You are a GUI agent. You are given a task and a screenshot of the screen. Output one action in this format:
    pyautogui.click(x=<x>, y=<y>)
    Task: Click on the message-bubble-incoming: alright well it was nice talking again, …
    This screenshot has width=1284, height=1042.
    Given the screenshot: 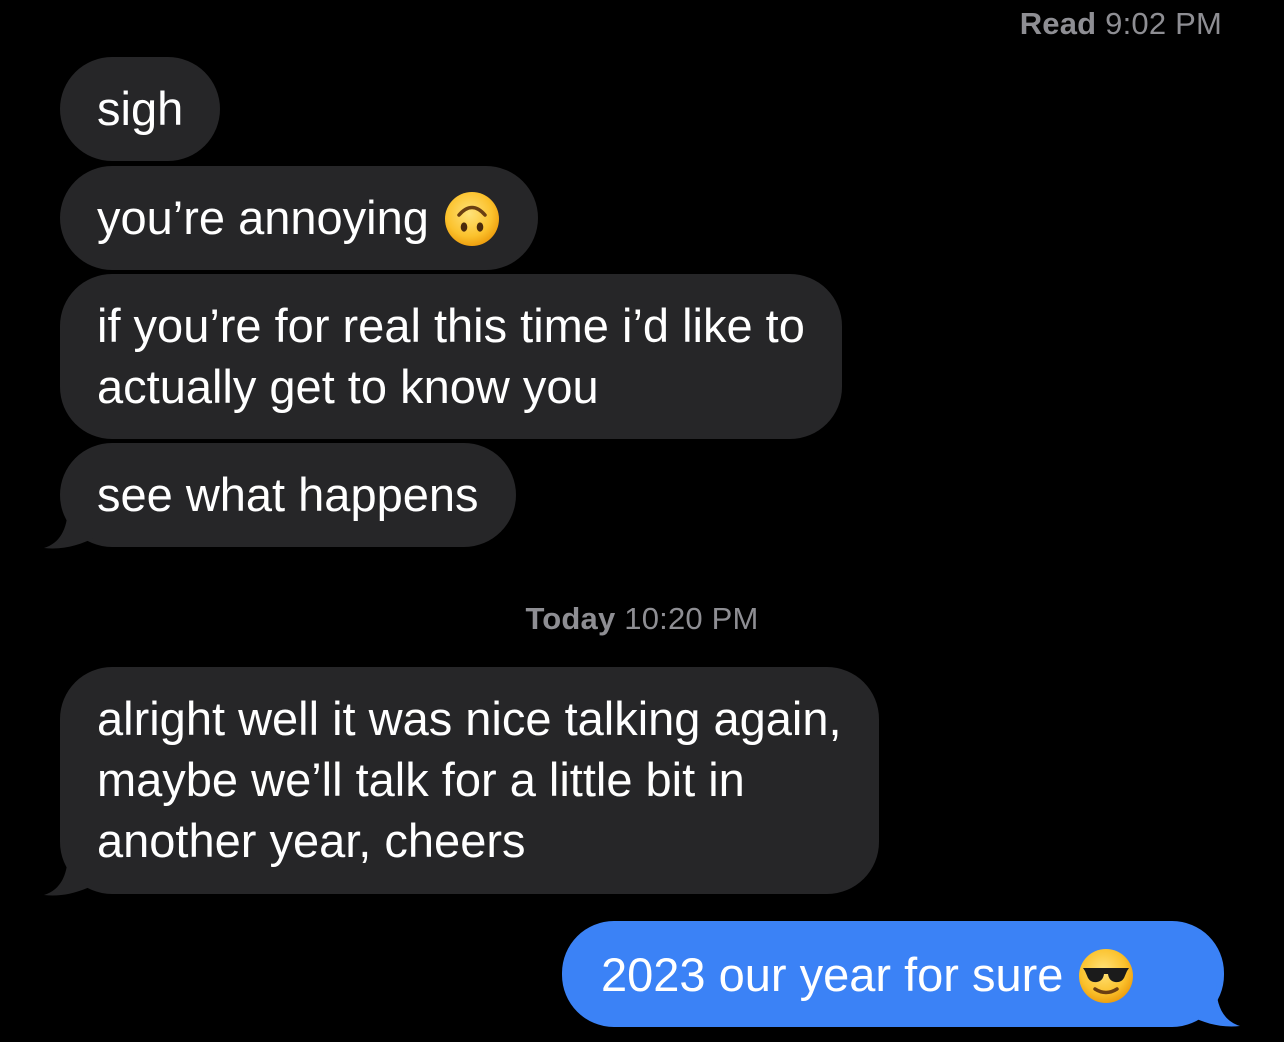 What is the action you would take?
    pyautogui.click(x=469, y=780)
    